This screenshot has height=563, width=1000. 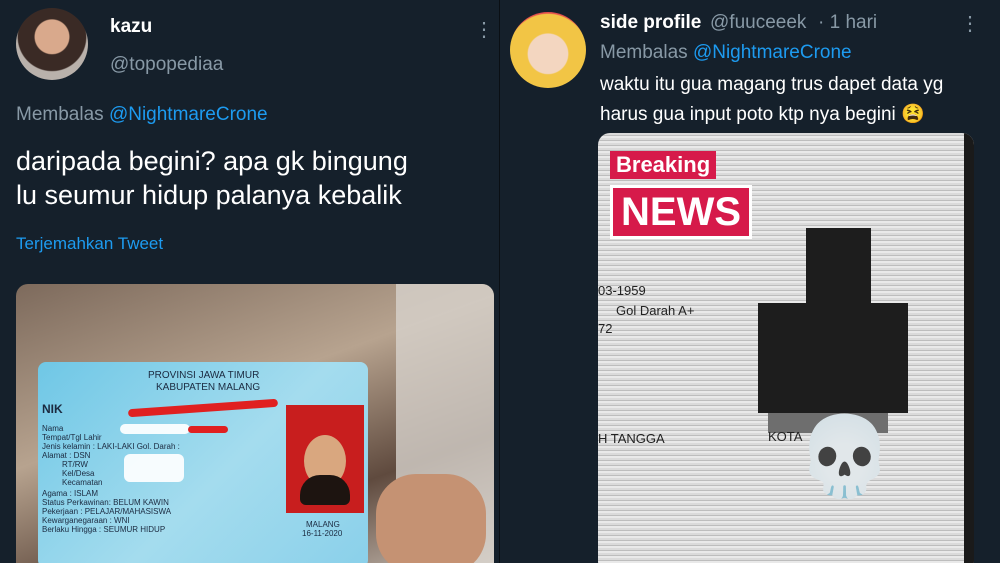 I want to click on card-row: Nama, so click(x=53, y=428).